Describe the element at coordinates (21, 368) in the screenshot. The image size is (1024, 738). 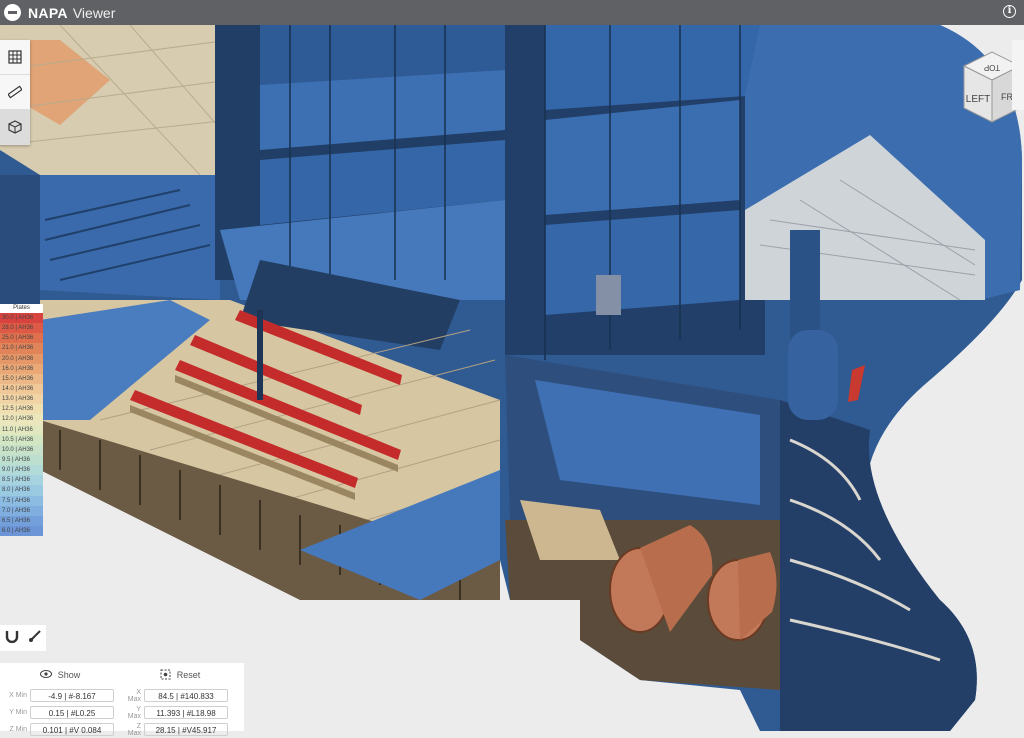
I see `legend-row: 16.0 | AH36` at that location.